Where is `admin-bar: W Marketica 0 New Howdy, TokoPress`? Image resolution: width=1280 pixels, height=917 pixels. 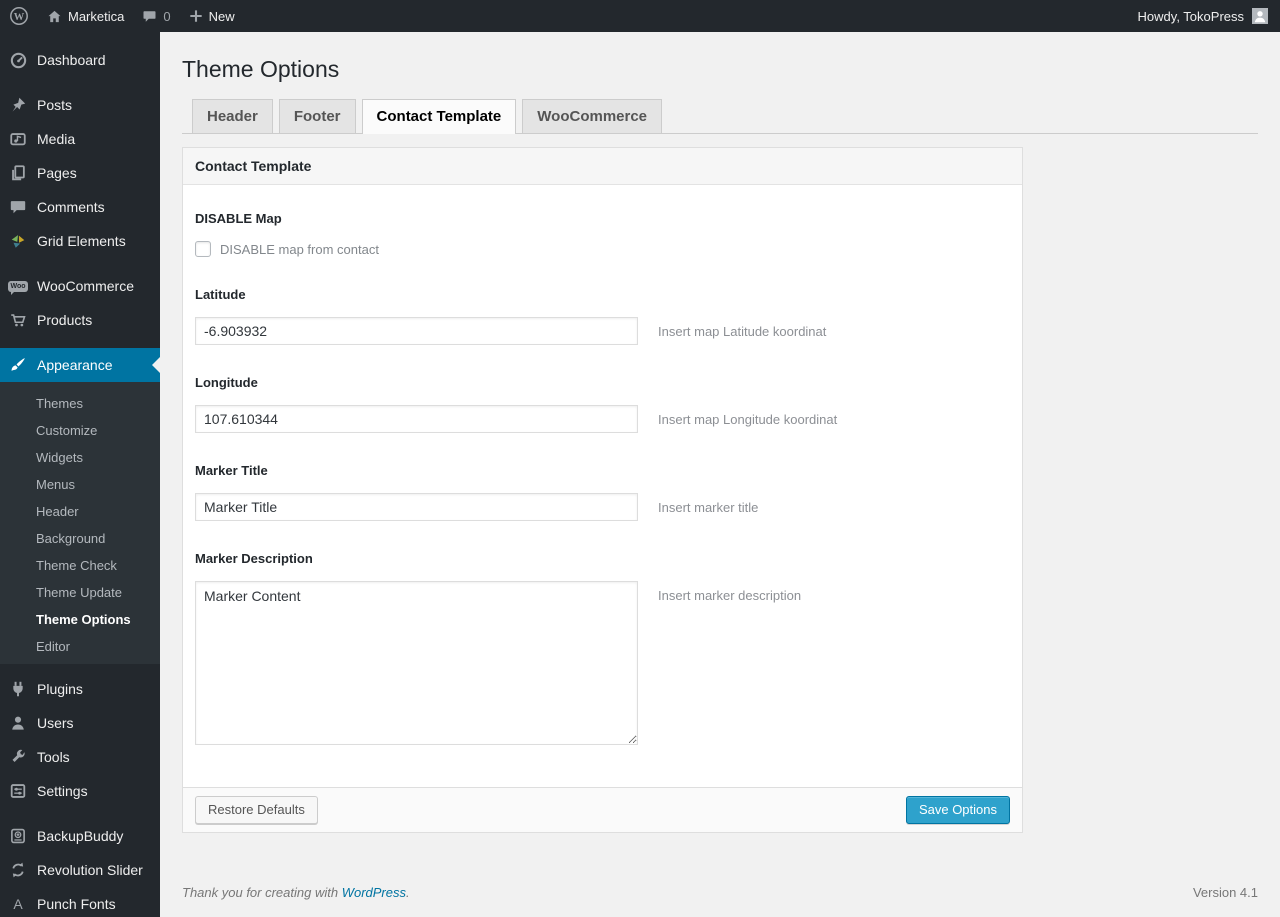
admin-bar: W Marketica 0 New Howdy, TokoPress is located at coordinates (640, 16).